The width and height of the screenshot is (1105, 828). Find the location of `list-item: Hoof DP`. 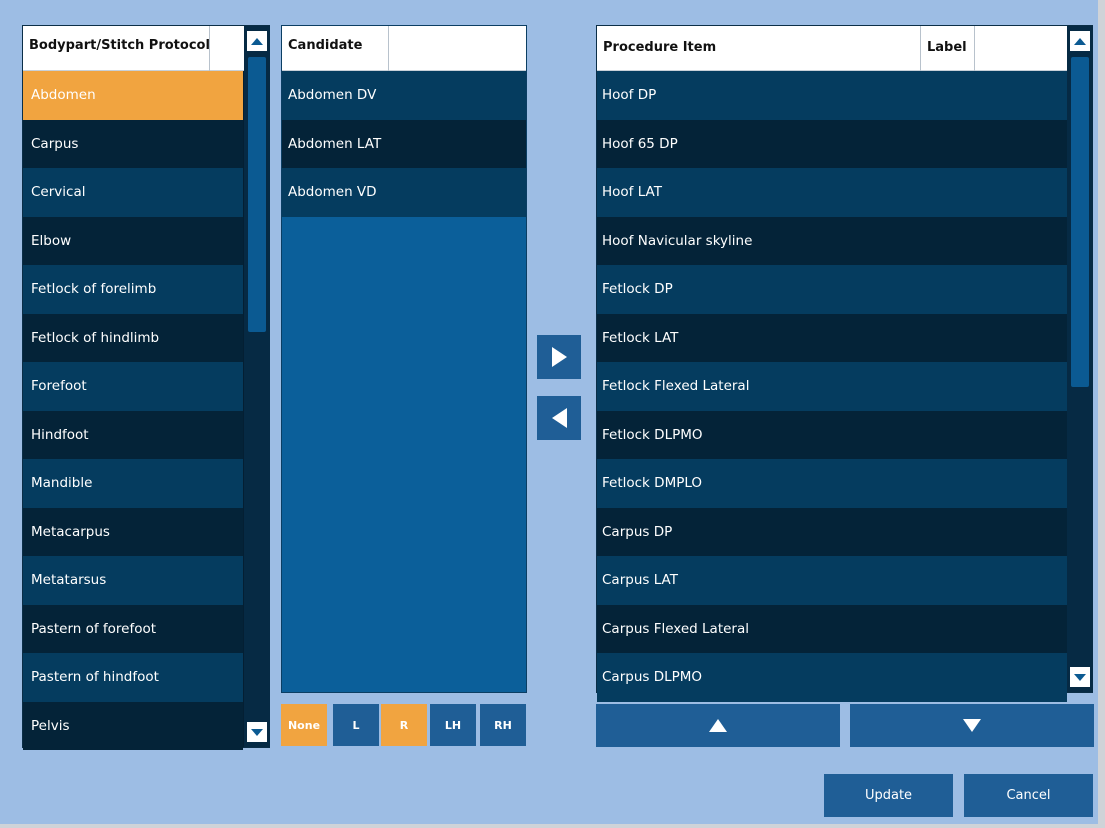

list-item: Hoof DP is located at coordinates (832, 95).